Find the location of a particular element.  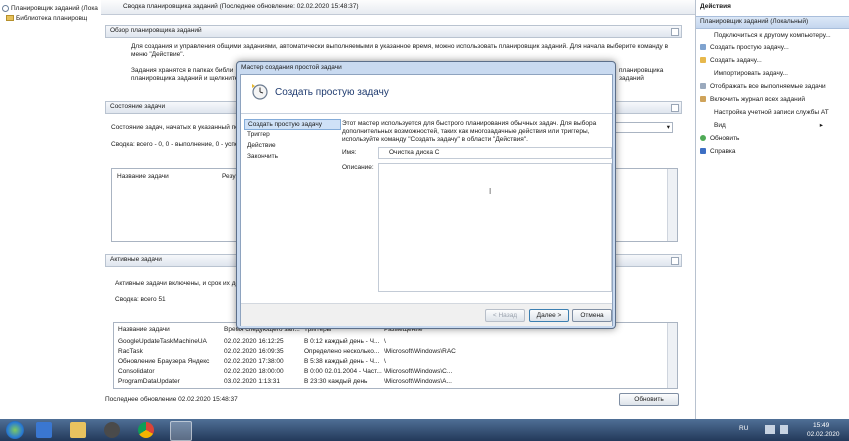

next-button: Далее > is located at coordinates (549, 315).